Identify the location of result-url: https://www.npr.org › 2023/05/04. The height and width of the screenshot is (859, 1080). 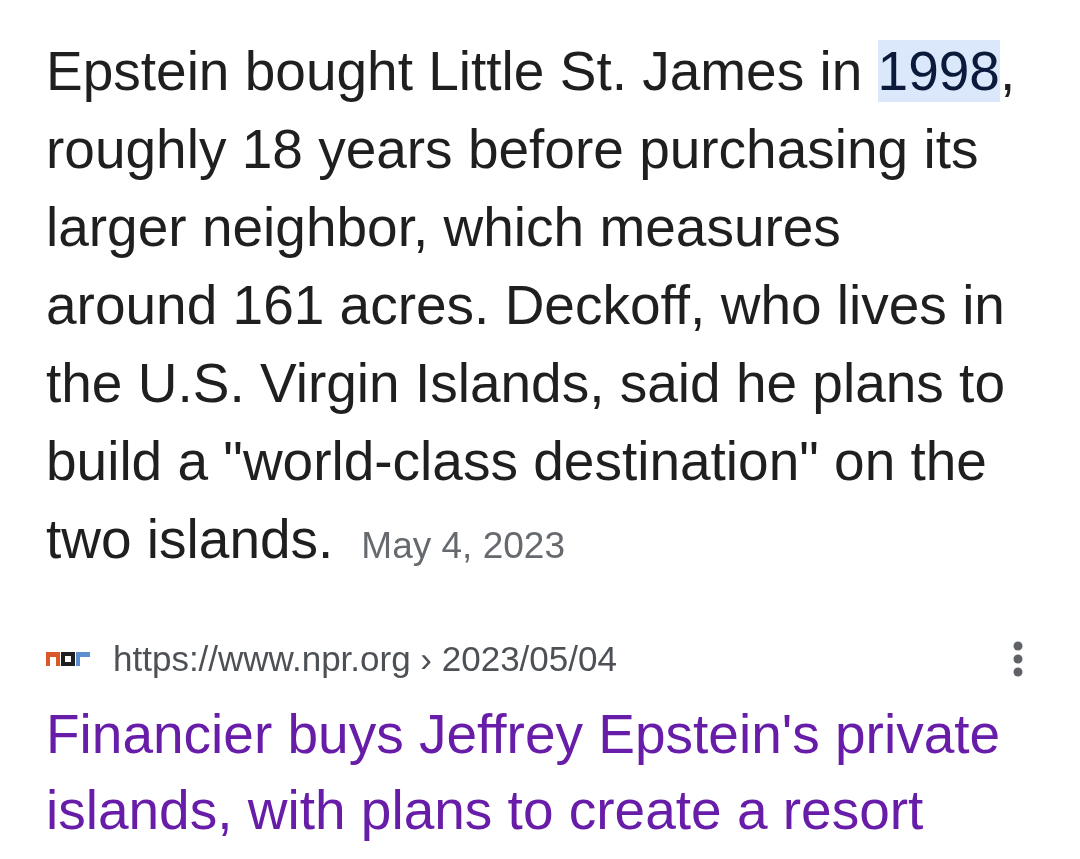
(365, 659).